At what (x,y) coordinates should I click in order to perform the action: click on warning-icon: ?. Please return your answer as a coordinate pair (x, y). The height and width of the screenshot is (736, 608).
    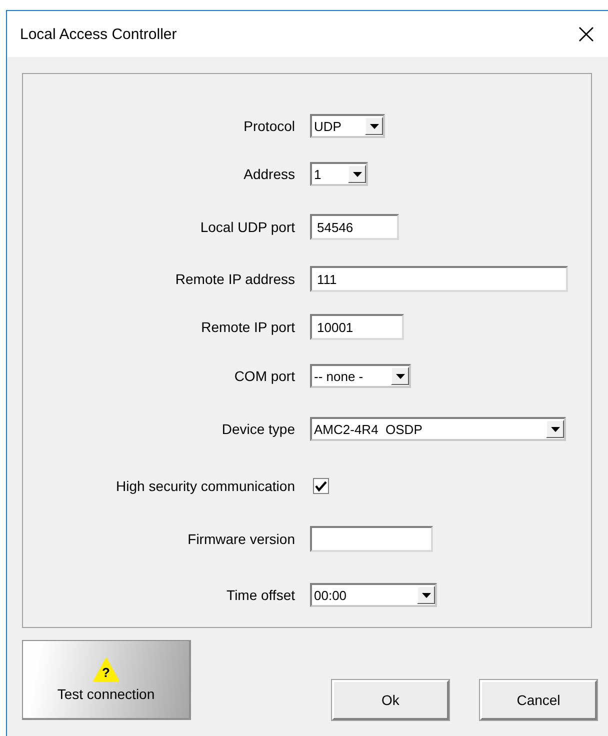
    Looking at the image, I should click on (106, 670).